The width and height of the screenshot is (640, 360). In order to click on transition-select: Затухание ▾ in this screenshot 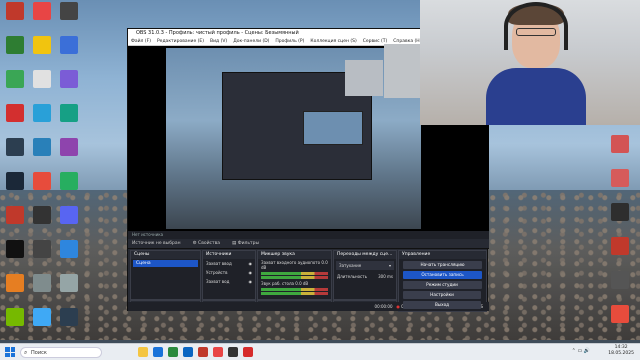, I will do `click(365, 265)`.